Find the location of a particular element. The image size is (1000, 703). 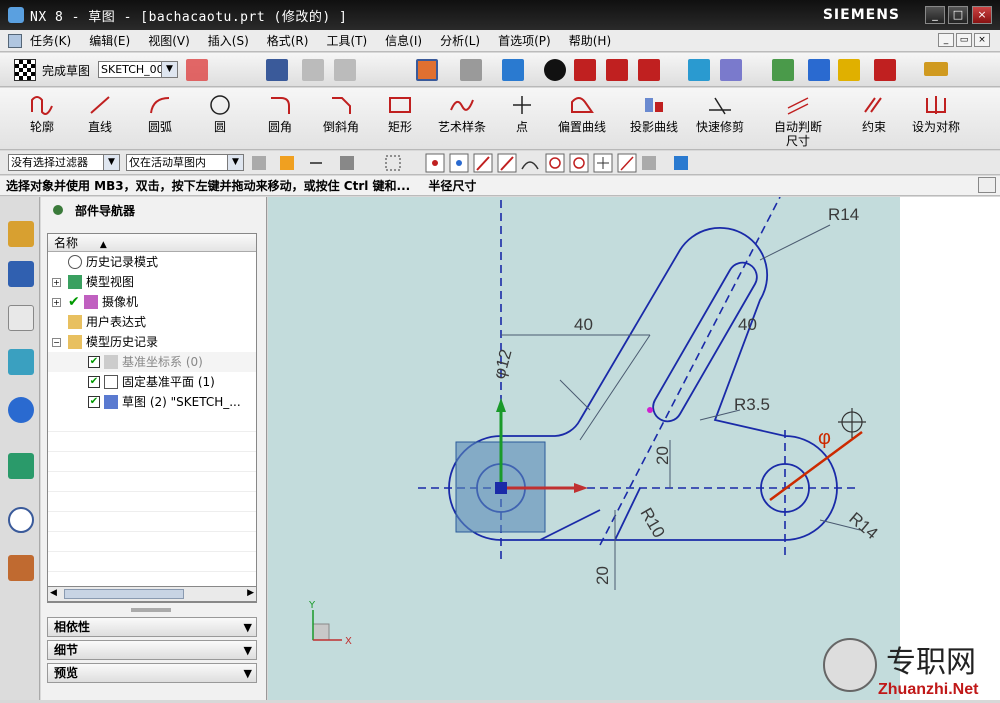

history-icon is located at coordinates (21, 466).